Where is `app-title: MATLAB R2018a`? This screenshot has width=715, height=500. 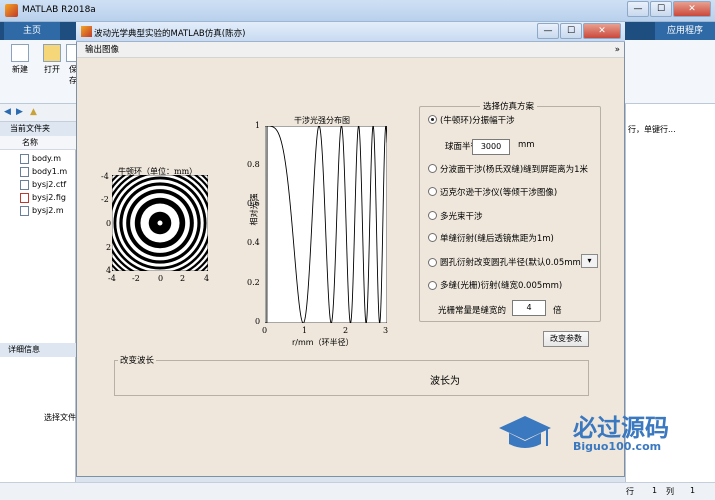
app-title: MATLAB R2018a is located at coordinates (59, 10).